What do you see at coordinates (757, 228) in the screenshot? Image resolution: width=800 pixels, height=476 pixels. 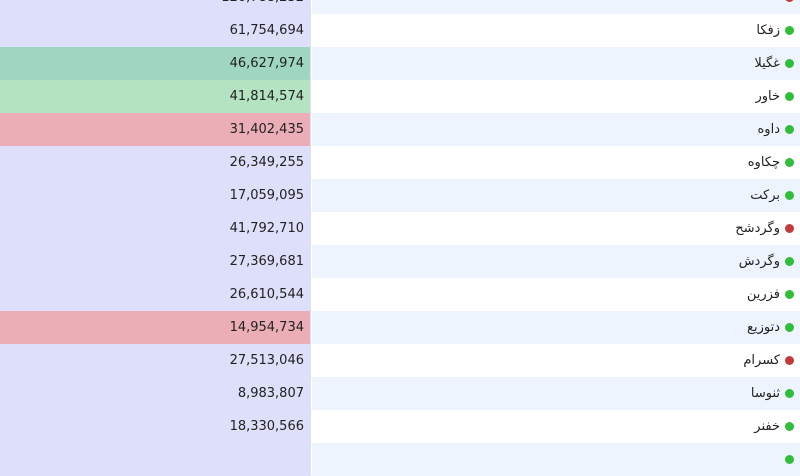 I see `symbol-name: وگردشح` at bounding box center [757, 228].